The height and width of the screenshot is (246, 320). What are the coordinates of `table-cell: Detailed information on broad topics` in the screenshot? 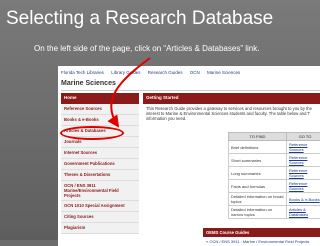 It's located at (258, 199).